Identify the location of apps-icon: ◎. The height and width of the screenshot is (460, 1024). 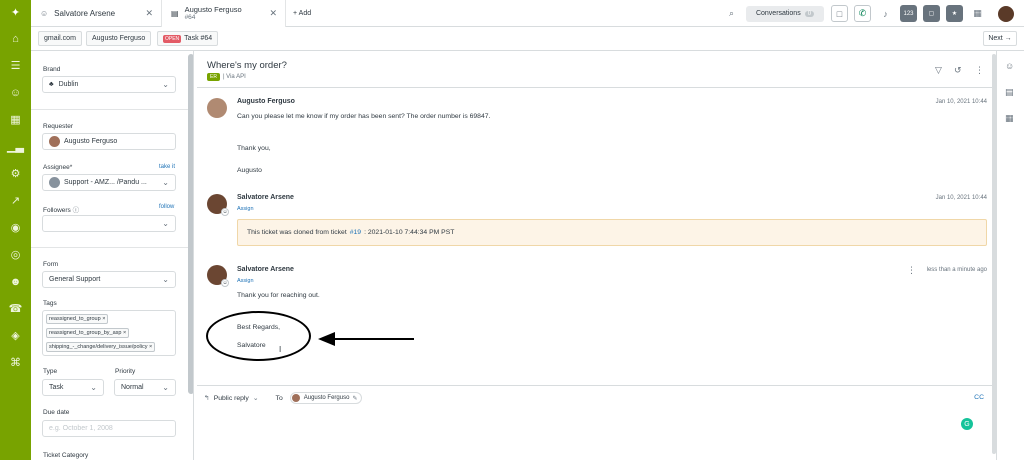
(15, 255).